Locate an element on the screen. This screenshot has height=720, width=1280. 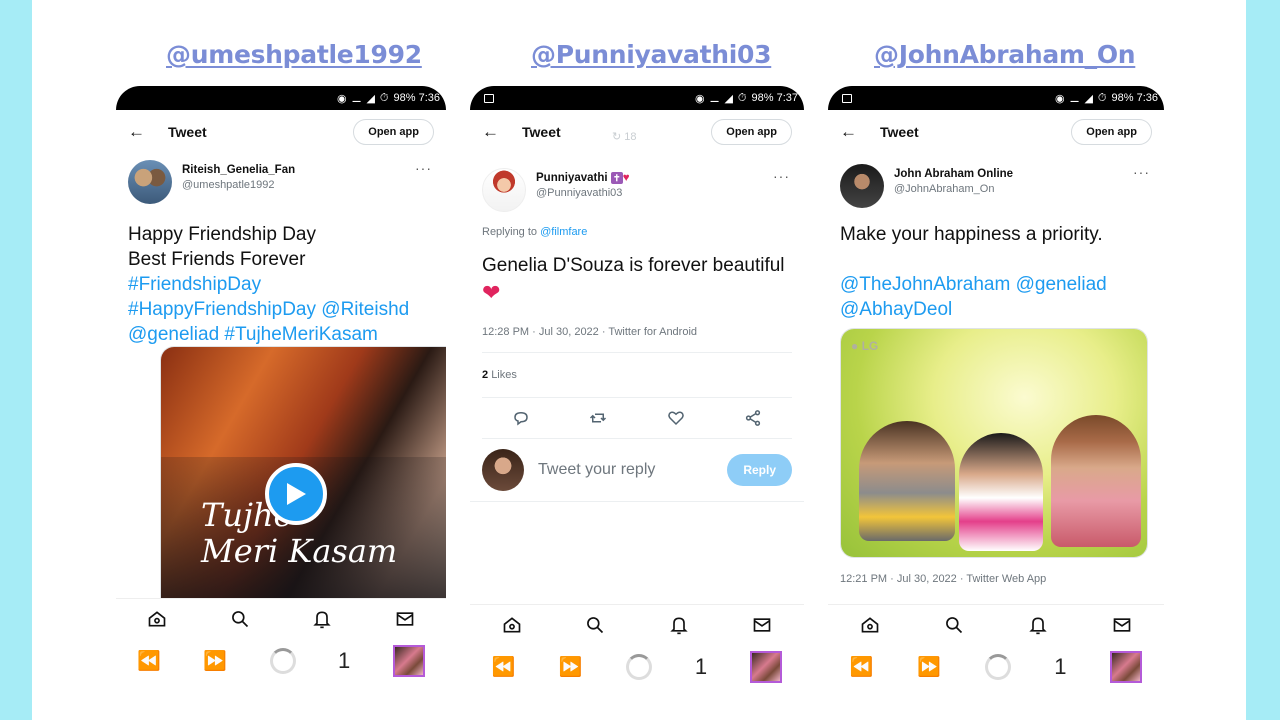
tweet-author: John Abraham Online @JohnAbraham_On ··· is located at coordinates (996, 186).